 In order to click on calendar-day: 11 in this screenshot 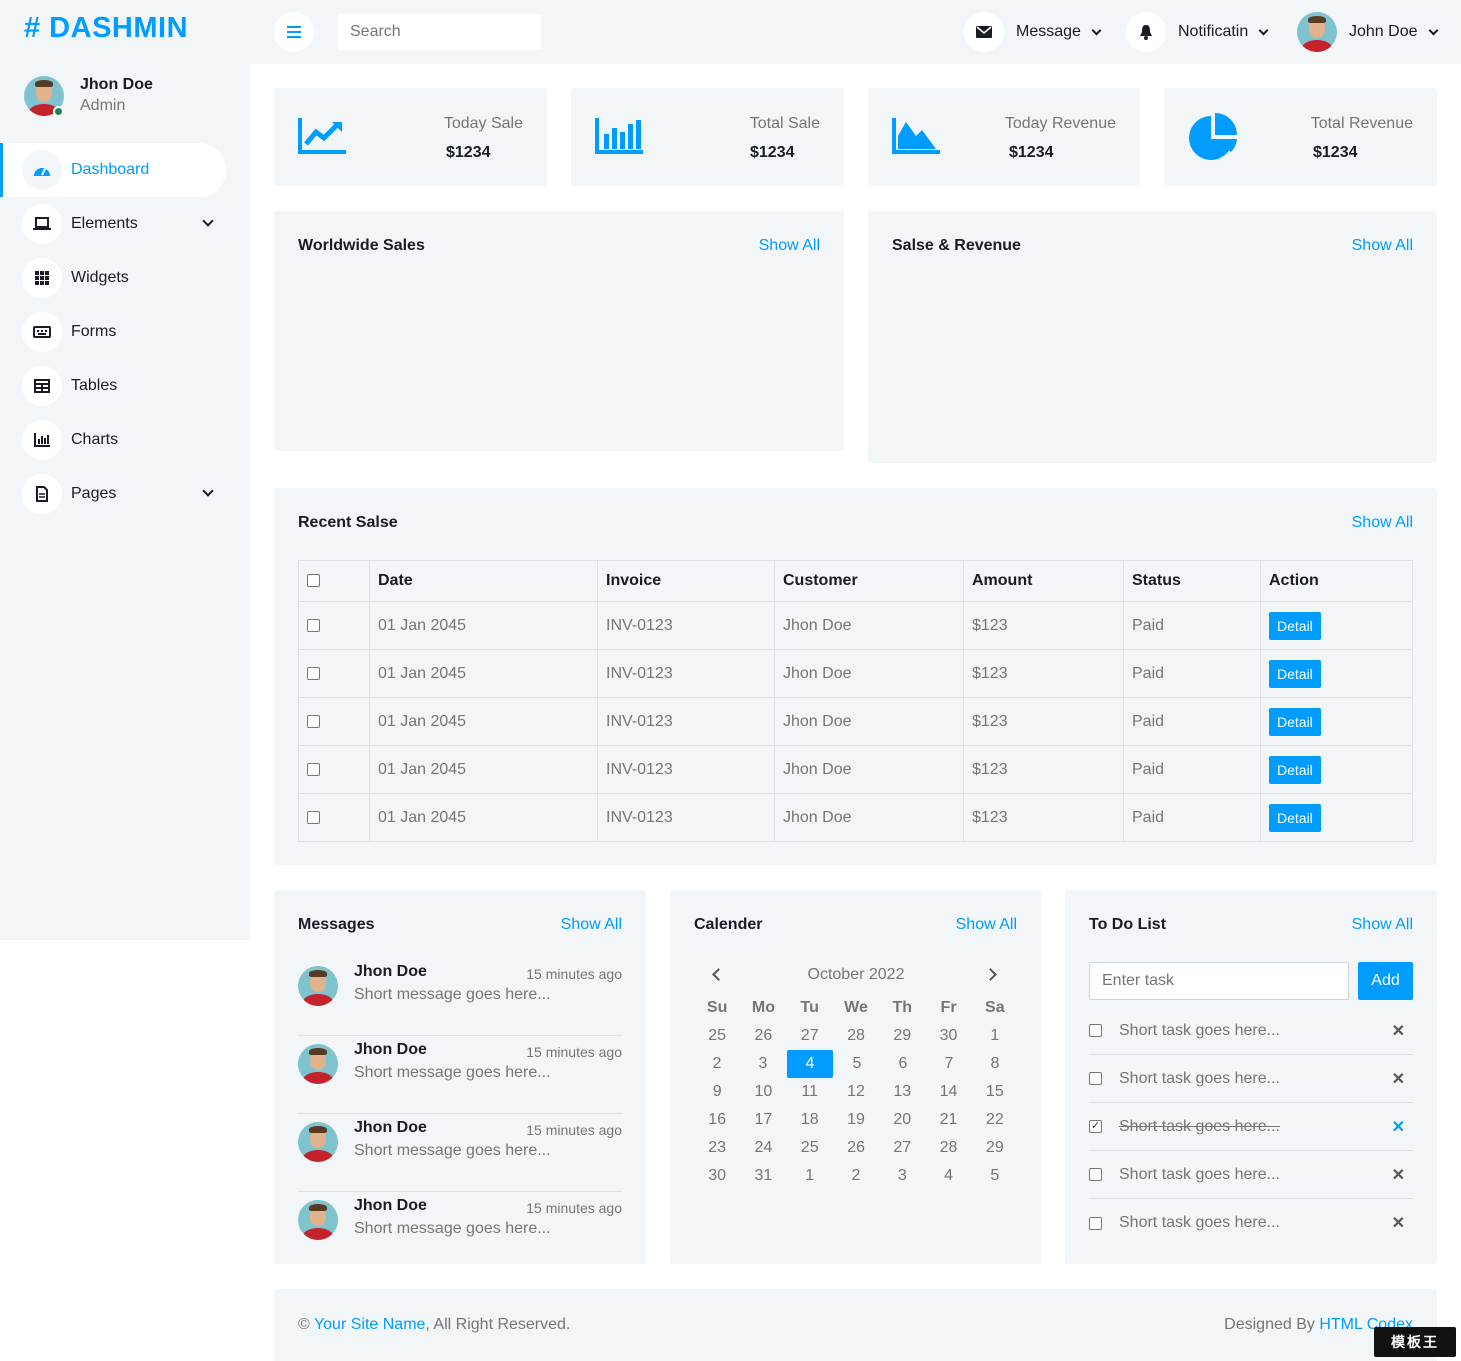, I will do `click(810, 1092)`.